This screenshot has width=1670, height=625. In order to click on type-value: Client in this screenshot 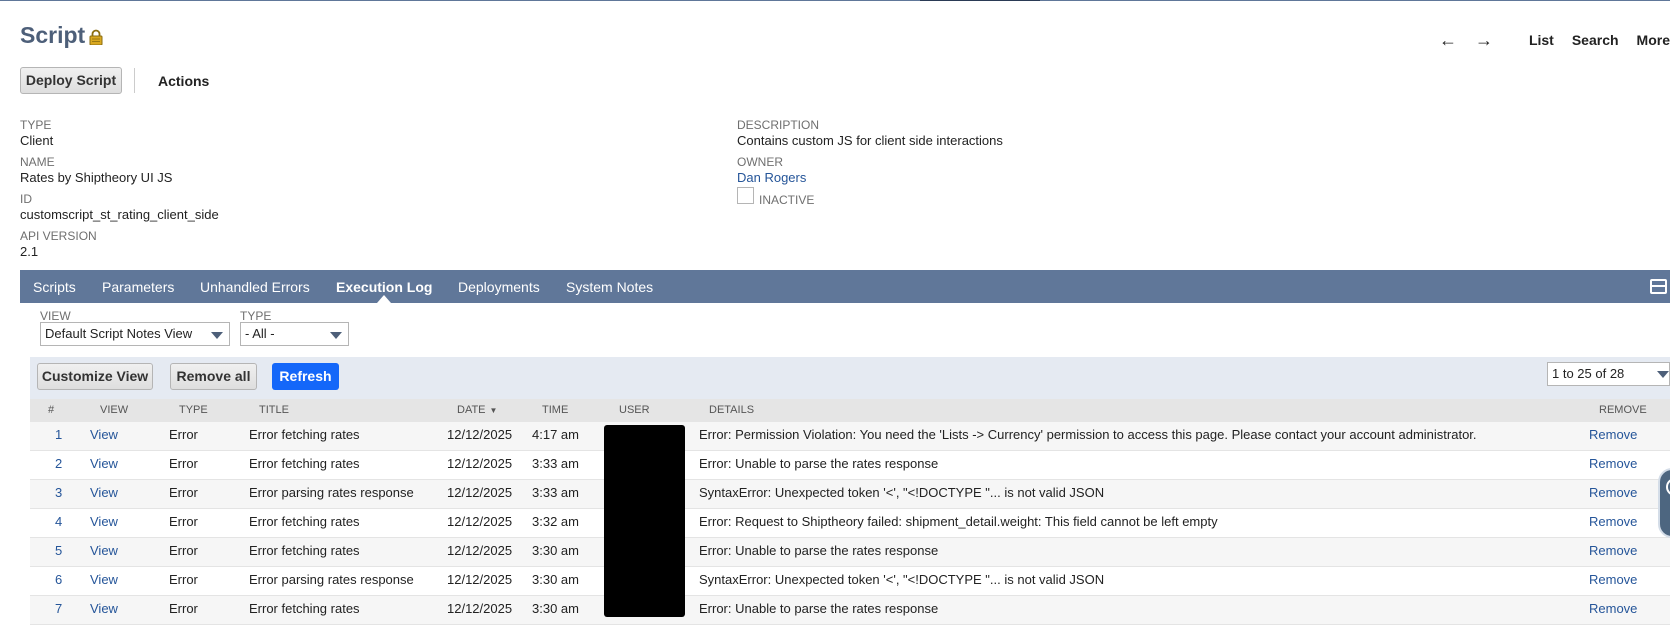, I will do `click(37, 140)`.